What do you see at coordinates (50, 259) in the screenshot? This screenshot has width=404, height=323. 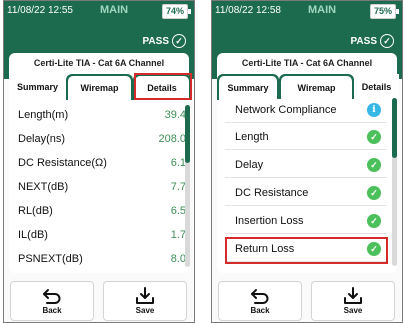 I see `summary-label: PSNEXT(dB)` at bounding box center [50, 259].